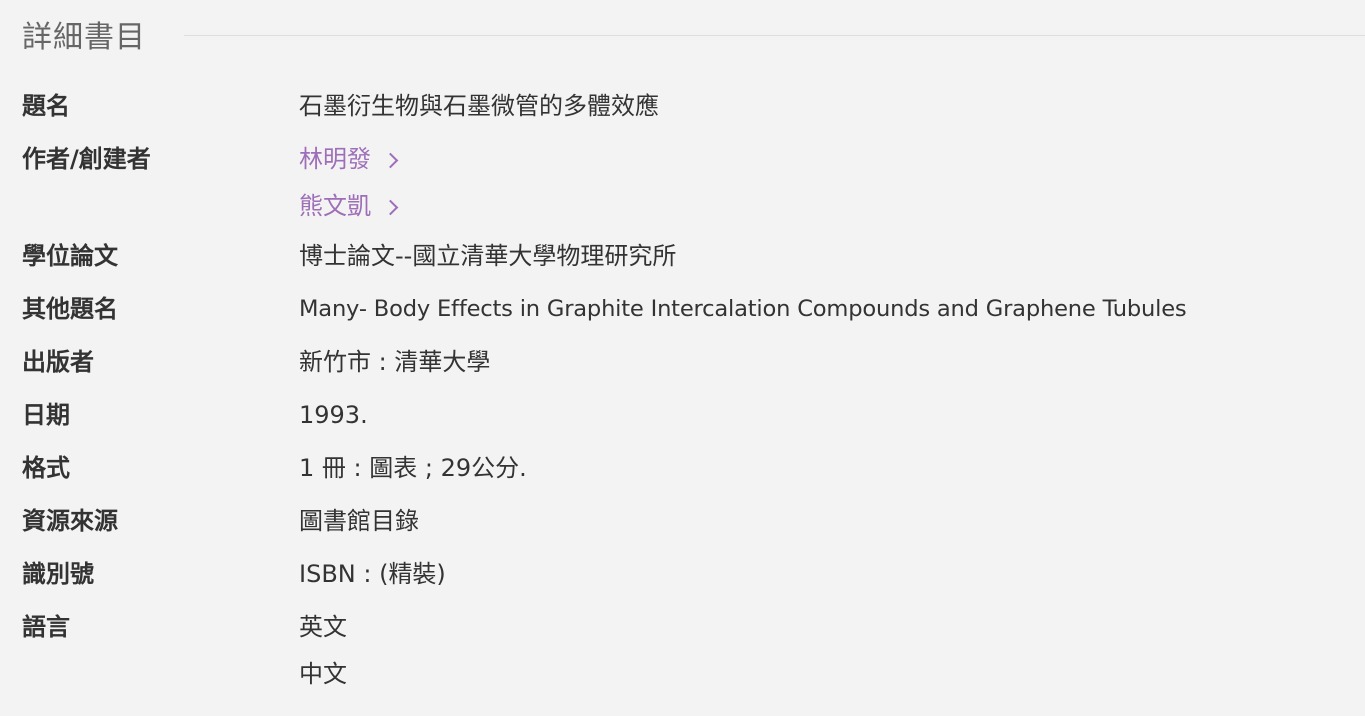  I want to click on author-link: 熊文凱, so click(349, 206).